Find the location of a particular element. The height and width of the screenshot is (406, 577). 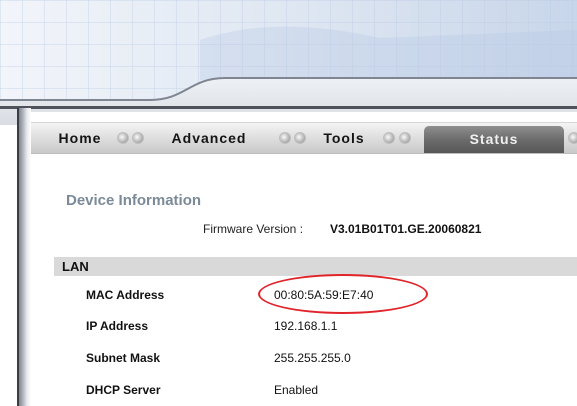

dhcp-server-label: DHCP Server is located at coordinates (123, 390).